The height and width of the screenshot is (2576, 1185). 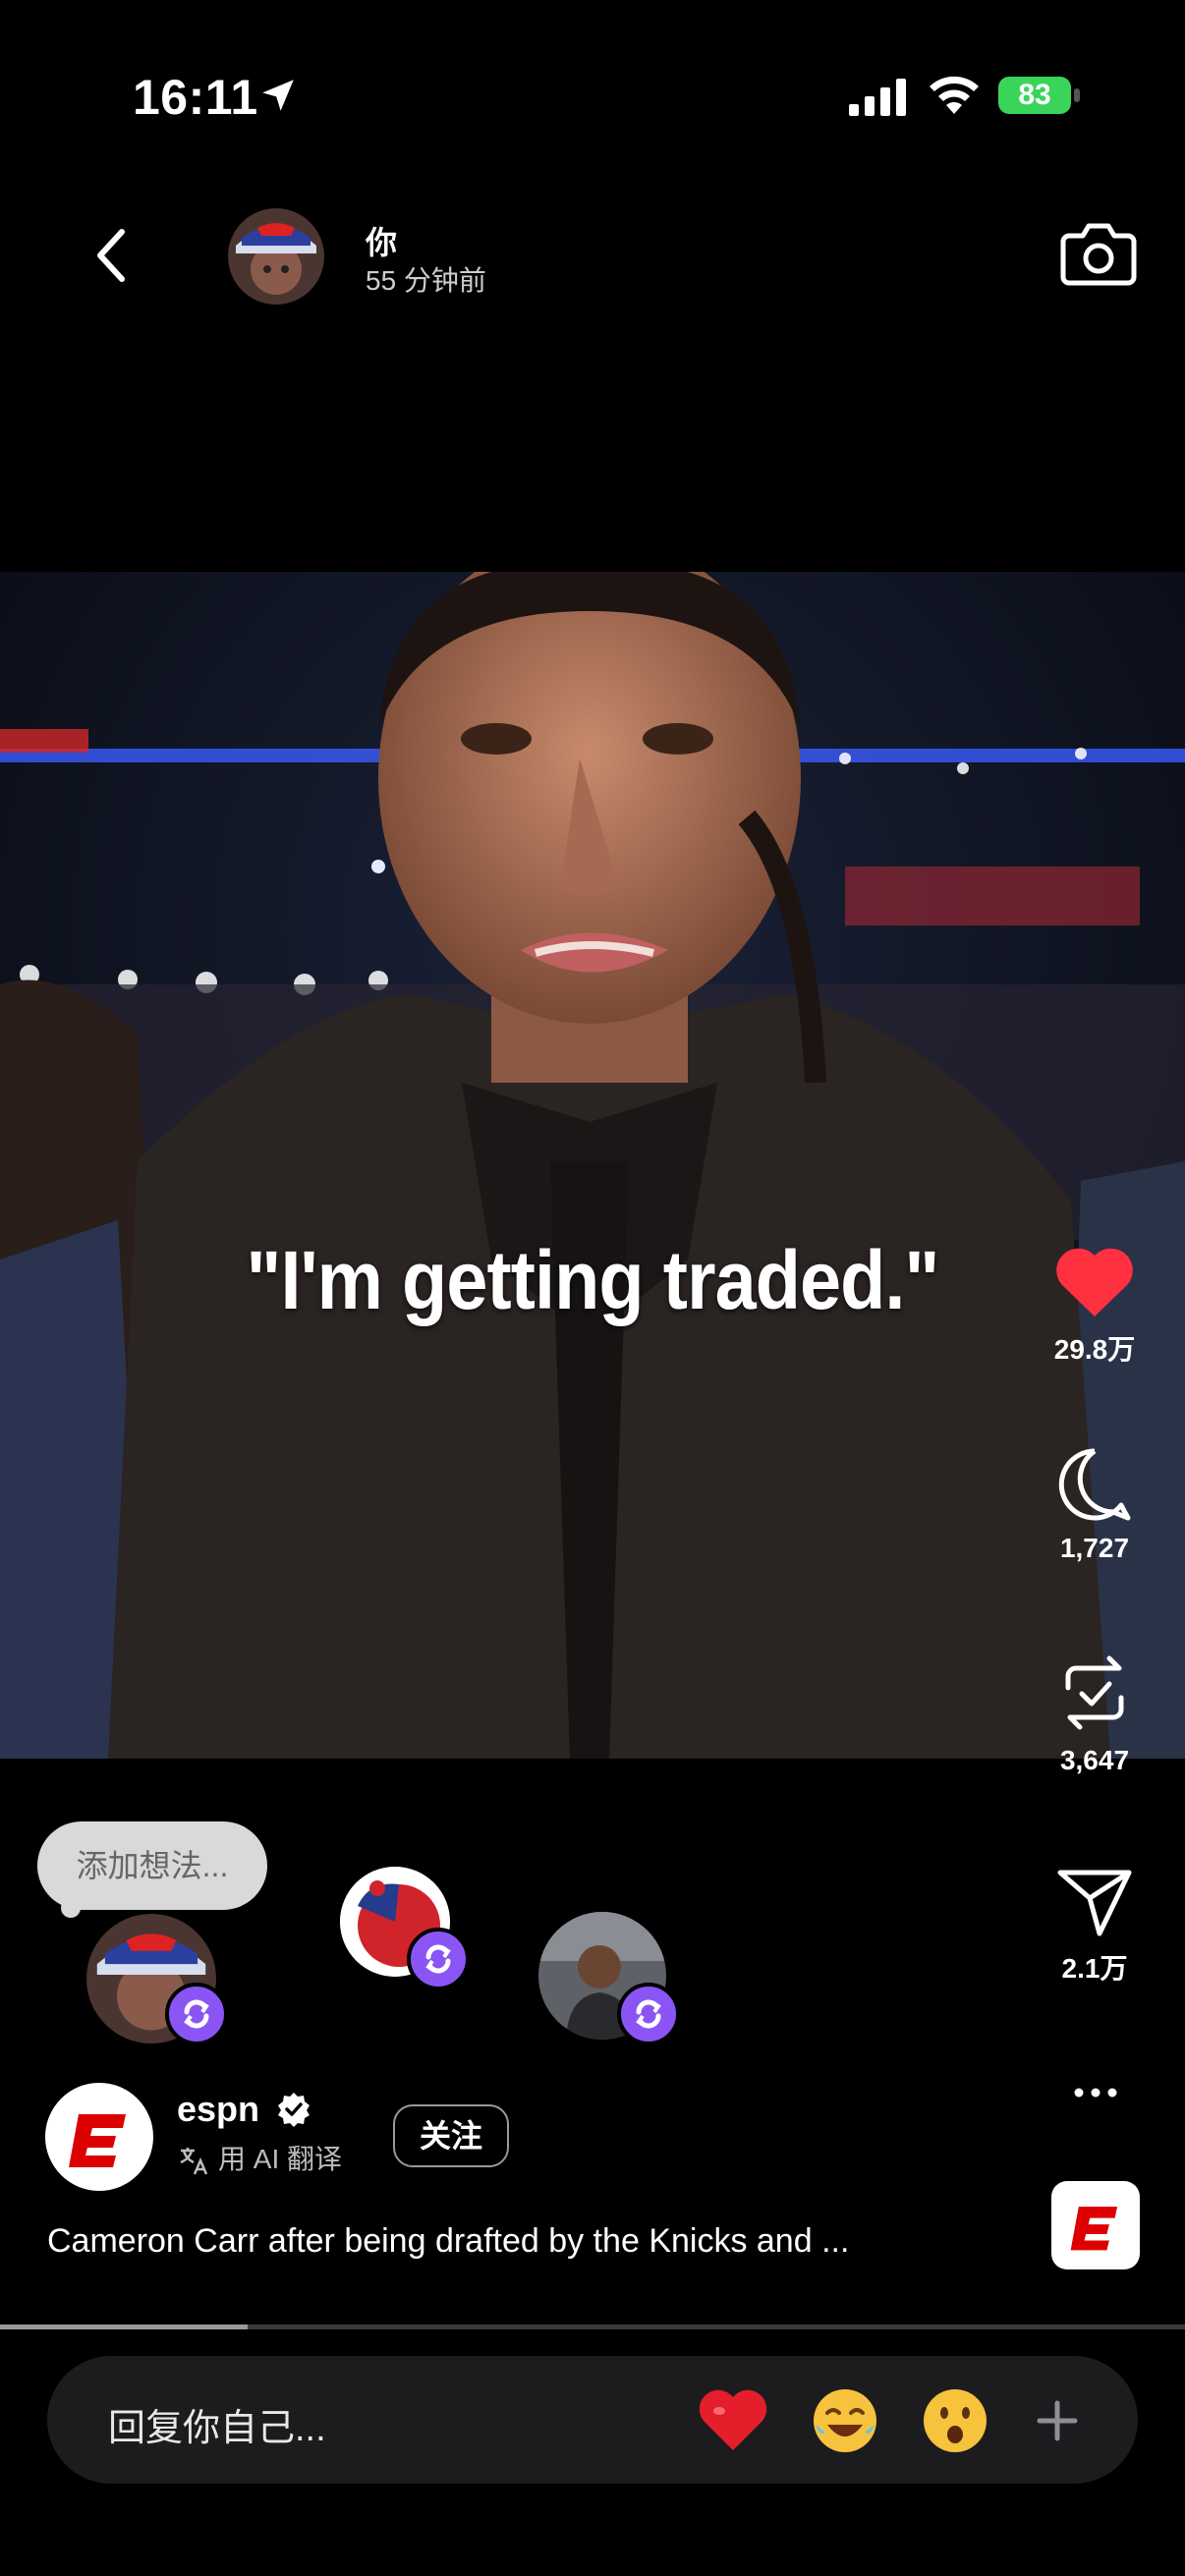 I want to click on battery-indicator: 83, so click(x=1040, y=95).